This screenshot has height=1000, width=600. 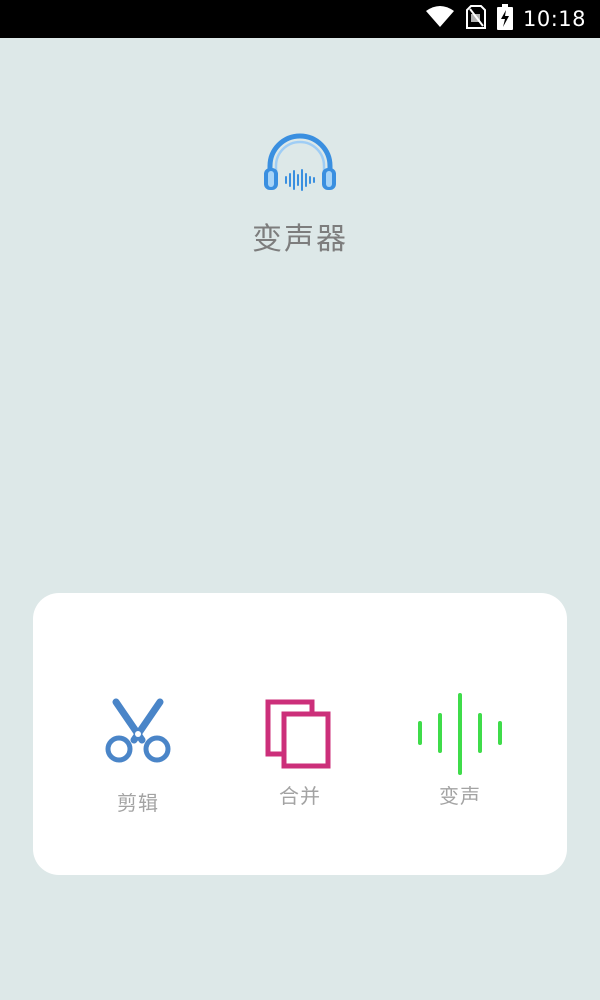 What do you see at coordinates (476, 19) in the screenshot?
I see `no-sim-icon` at bounding box center [476, 19].